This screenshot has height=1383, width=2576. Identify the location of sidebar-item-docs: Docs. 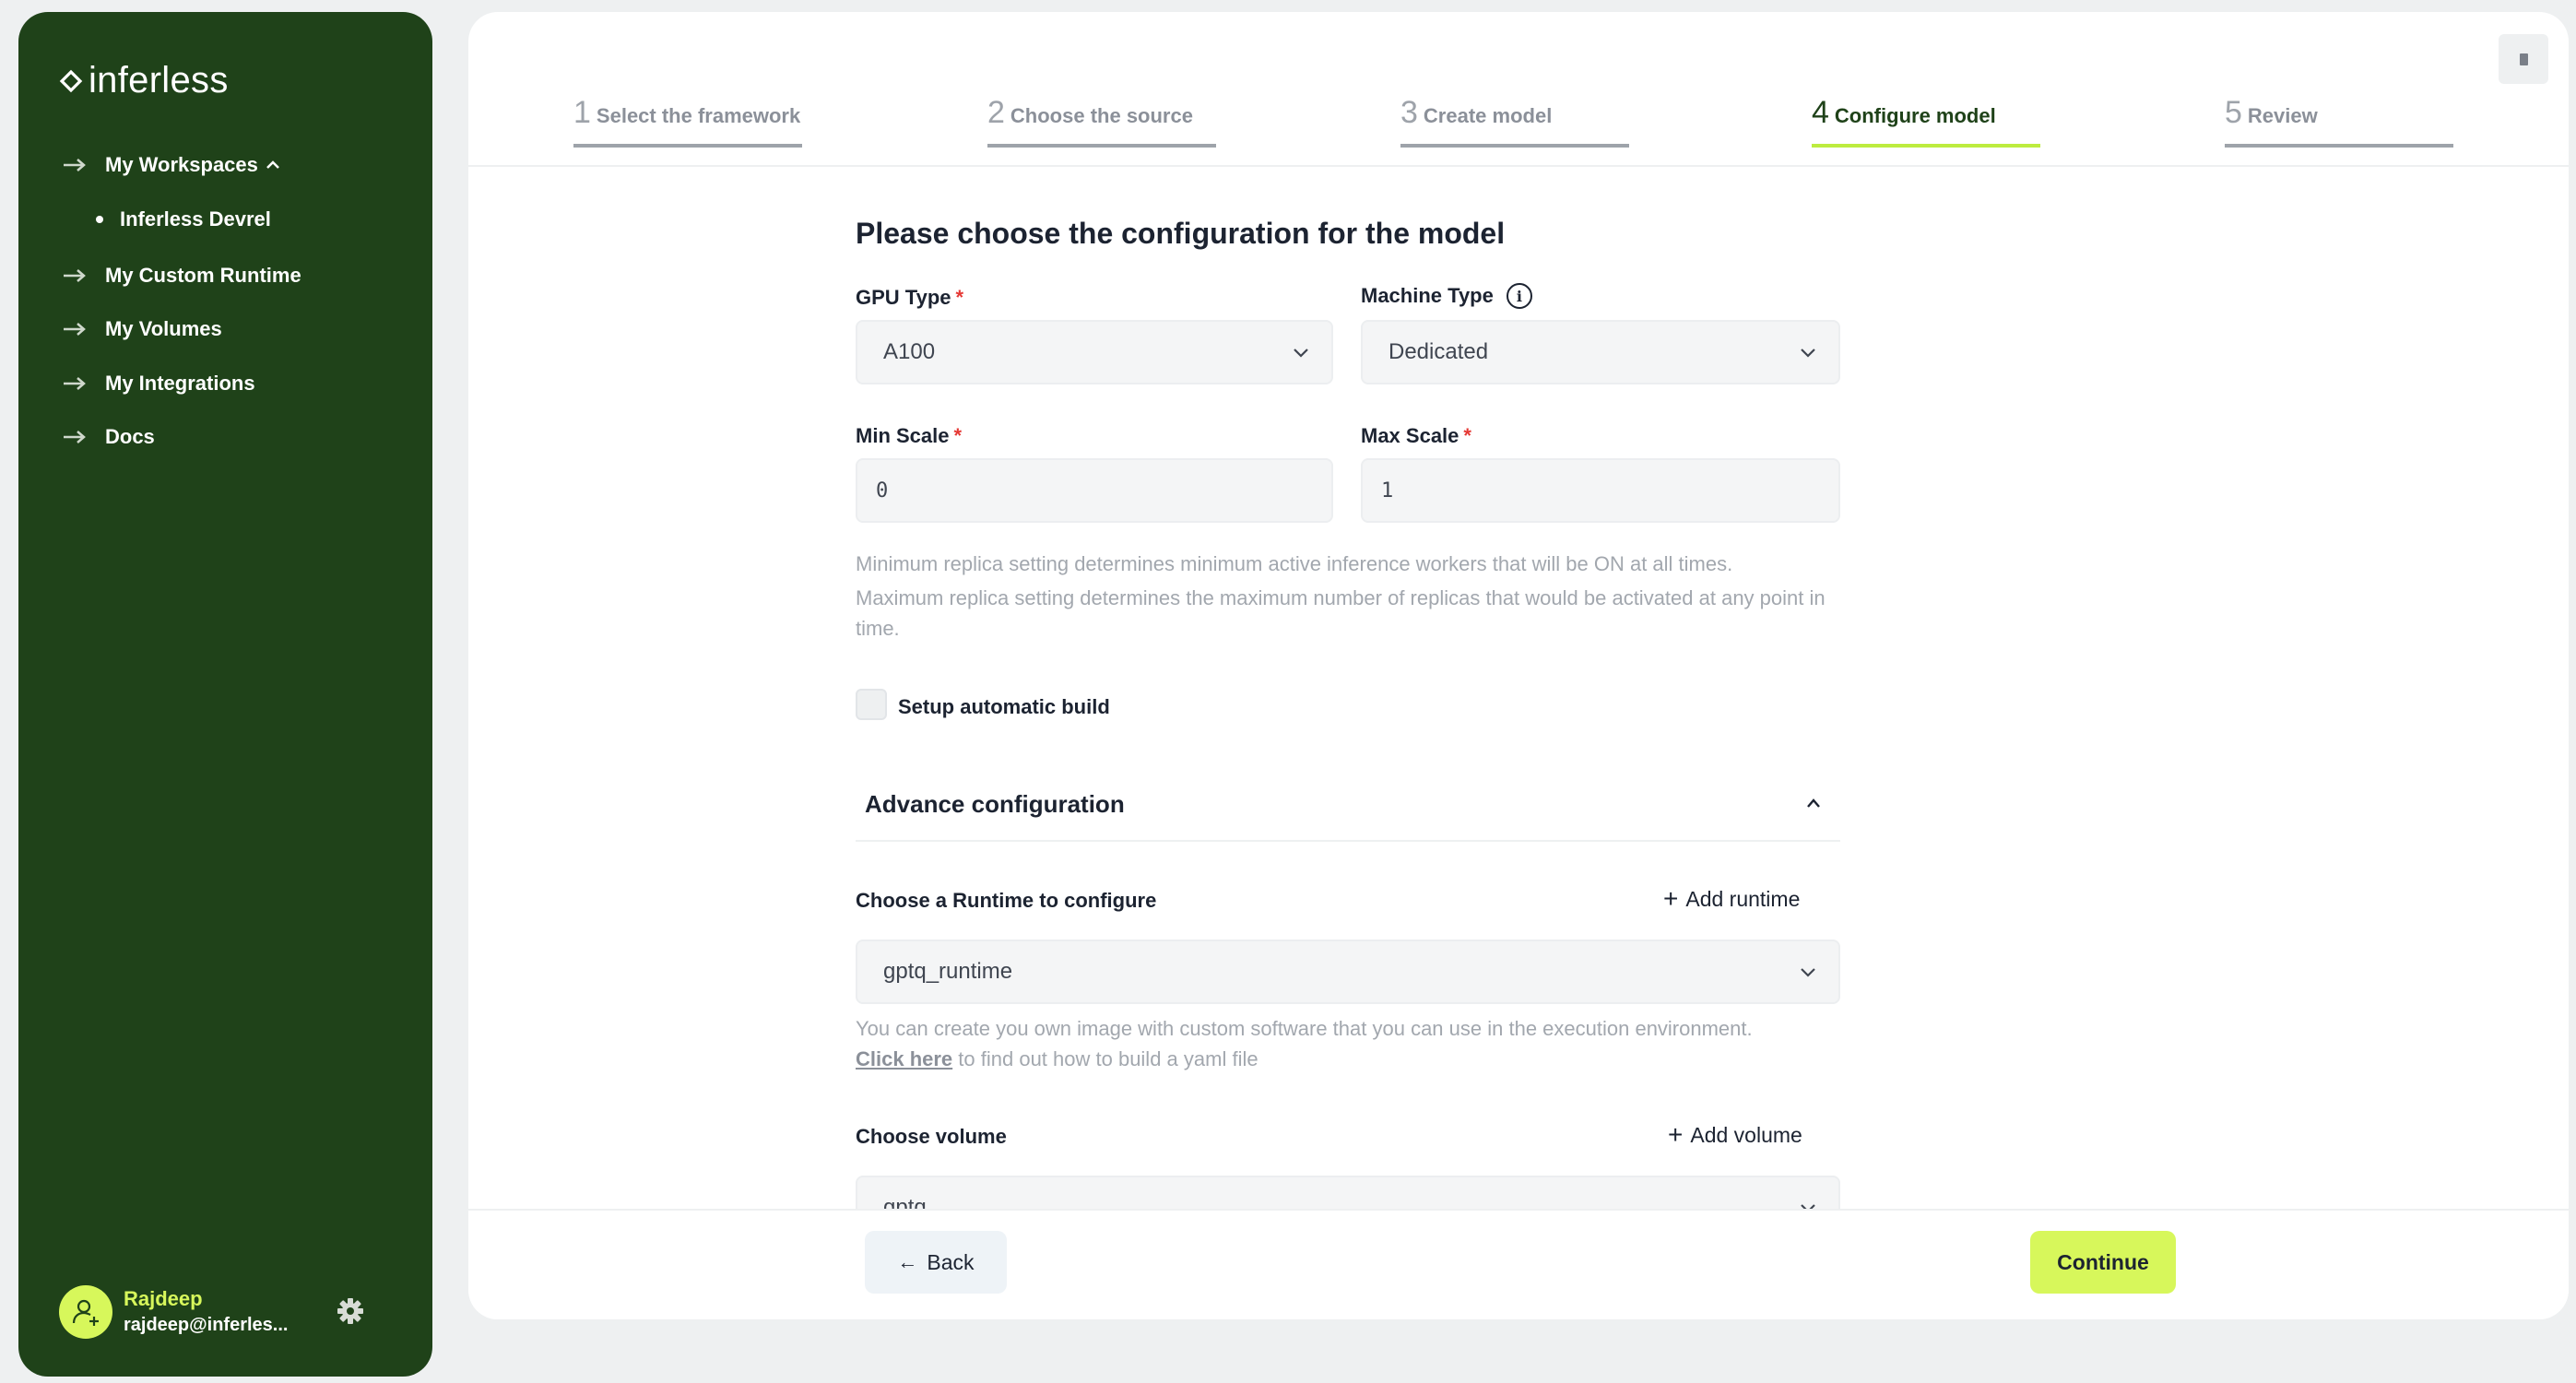
(109, 437).